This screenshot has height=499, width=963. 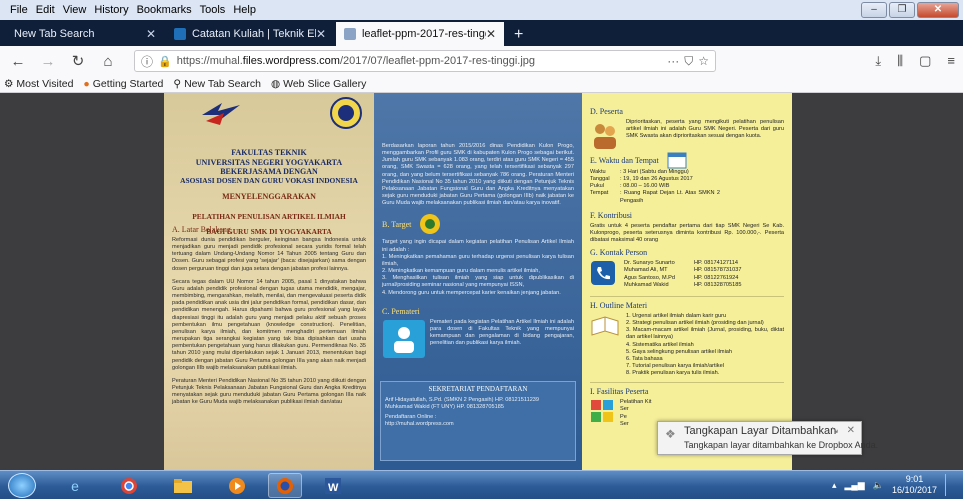 I want to click on tray-arrow-icon: ▴, so click(x=834, y=485).